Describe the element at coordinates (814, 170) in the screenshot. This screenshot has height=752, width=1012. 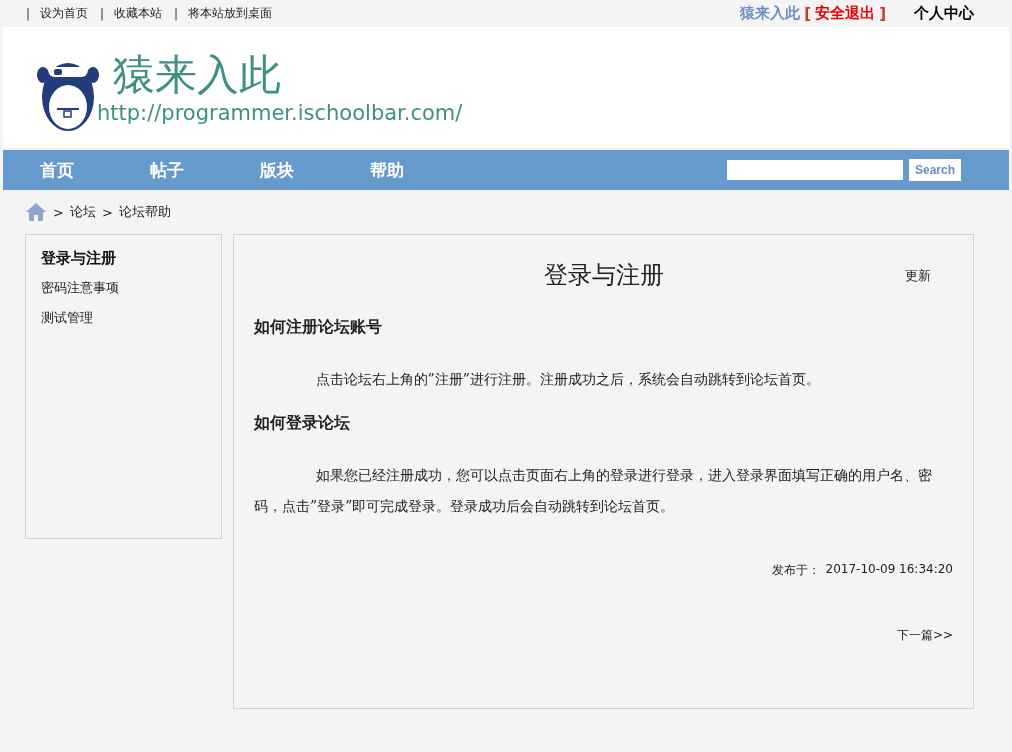
I see `search-field` at that location.